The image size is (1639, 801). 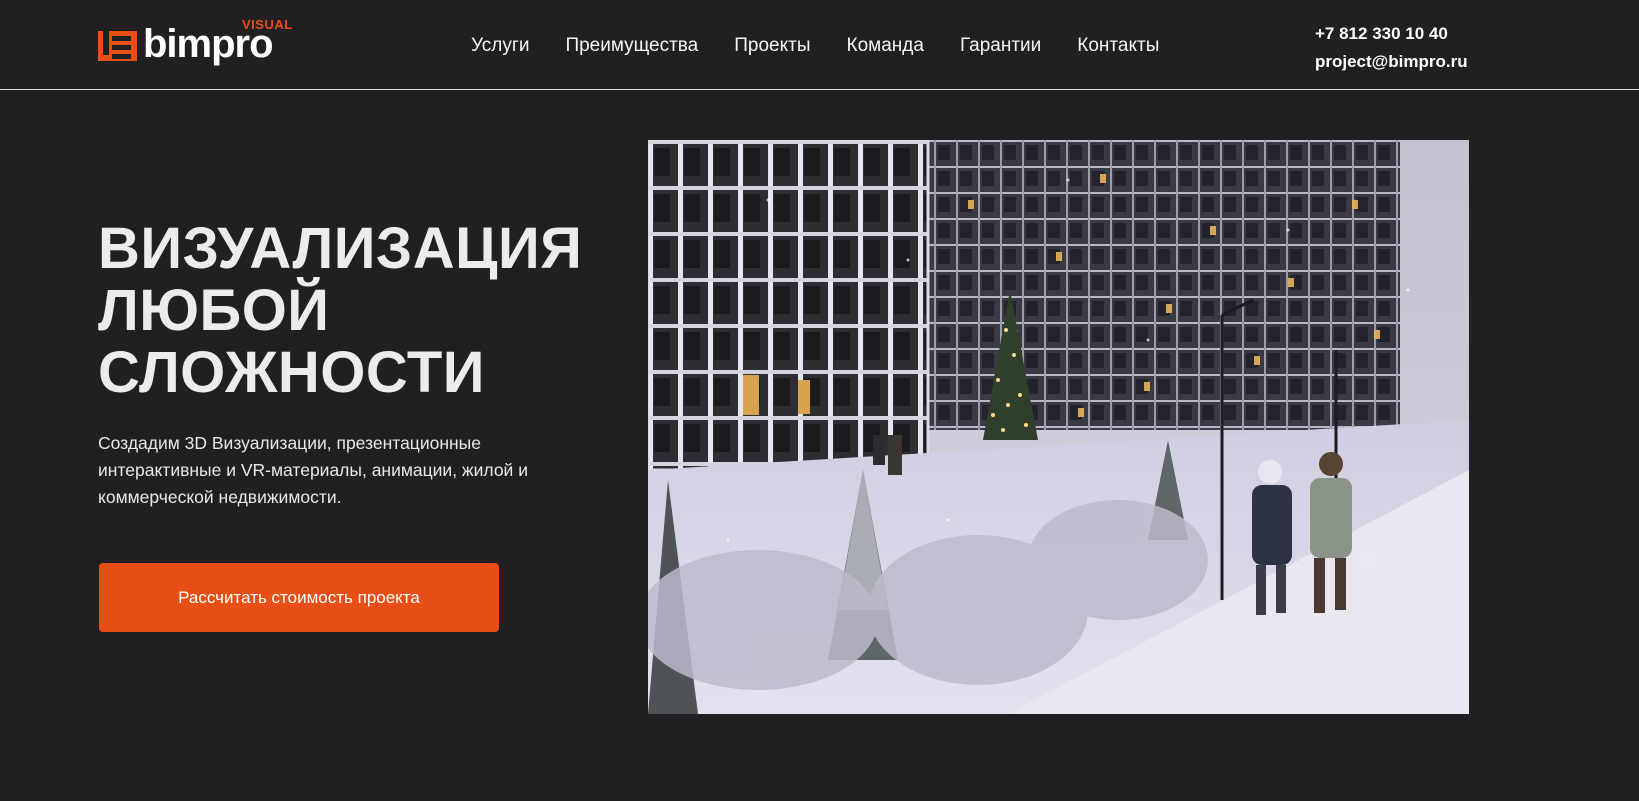 I want to click on email-link: project@bimpro.ru, so click(x=1415, y=62).